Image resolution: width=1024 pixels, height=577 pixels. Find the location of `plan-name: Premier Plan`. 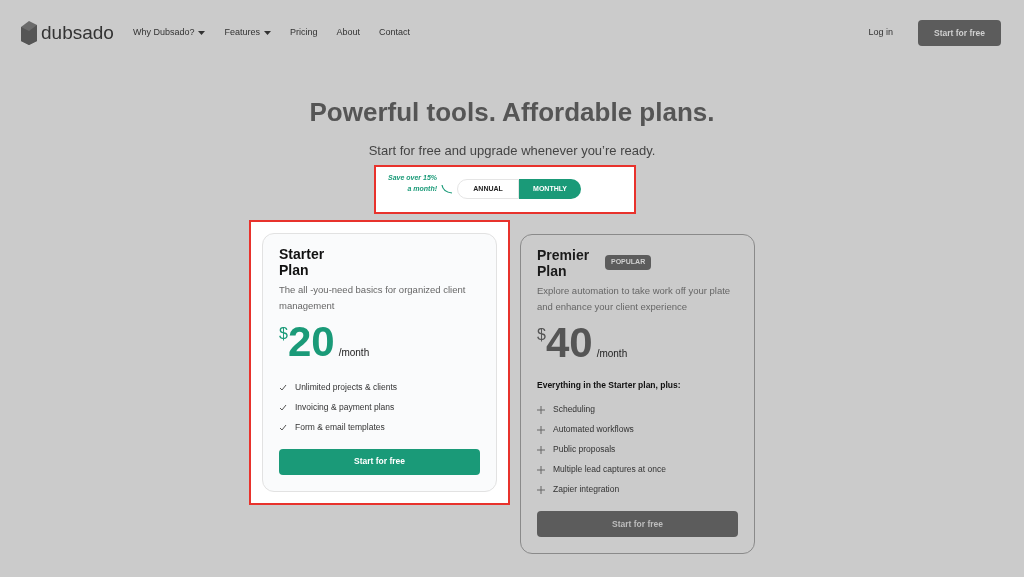

plan-name: Premier Plan is located at coordinates (564, 262).